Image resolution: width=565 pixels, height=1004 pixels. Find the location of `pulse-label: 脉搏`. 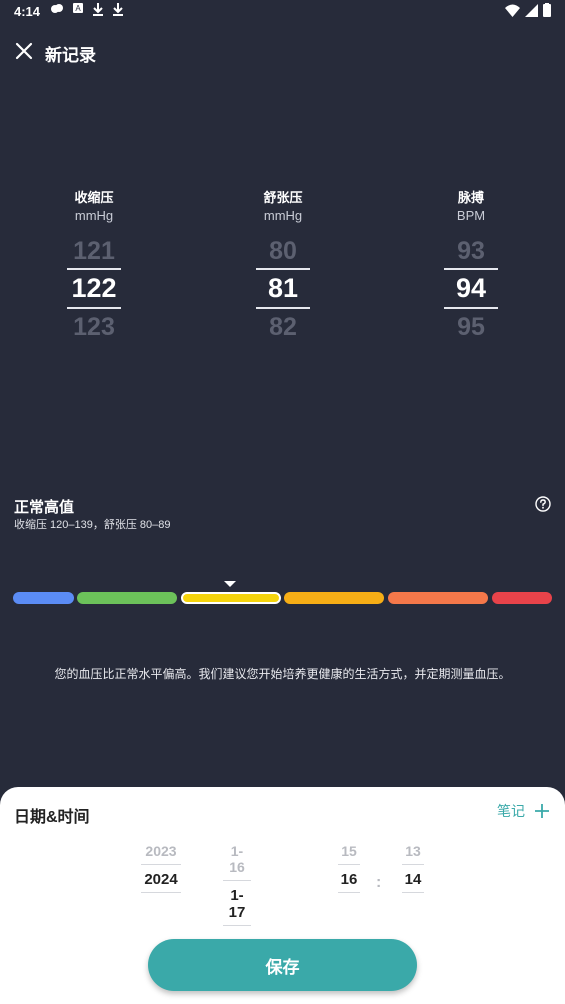

pulse-label: 脉搏 is located at coordinates (470, 197).